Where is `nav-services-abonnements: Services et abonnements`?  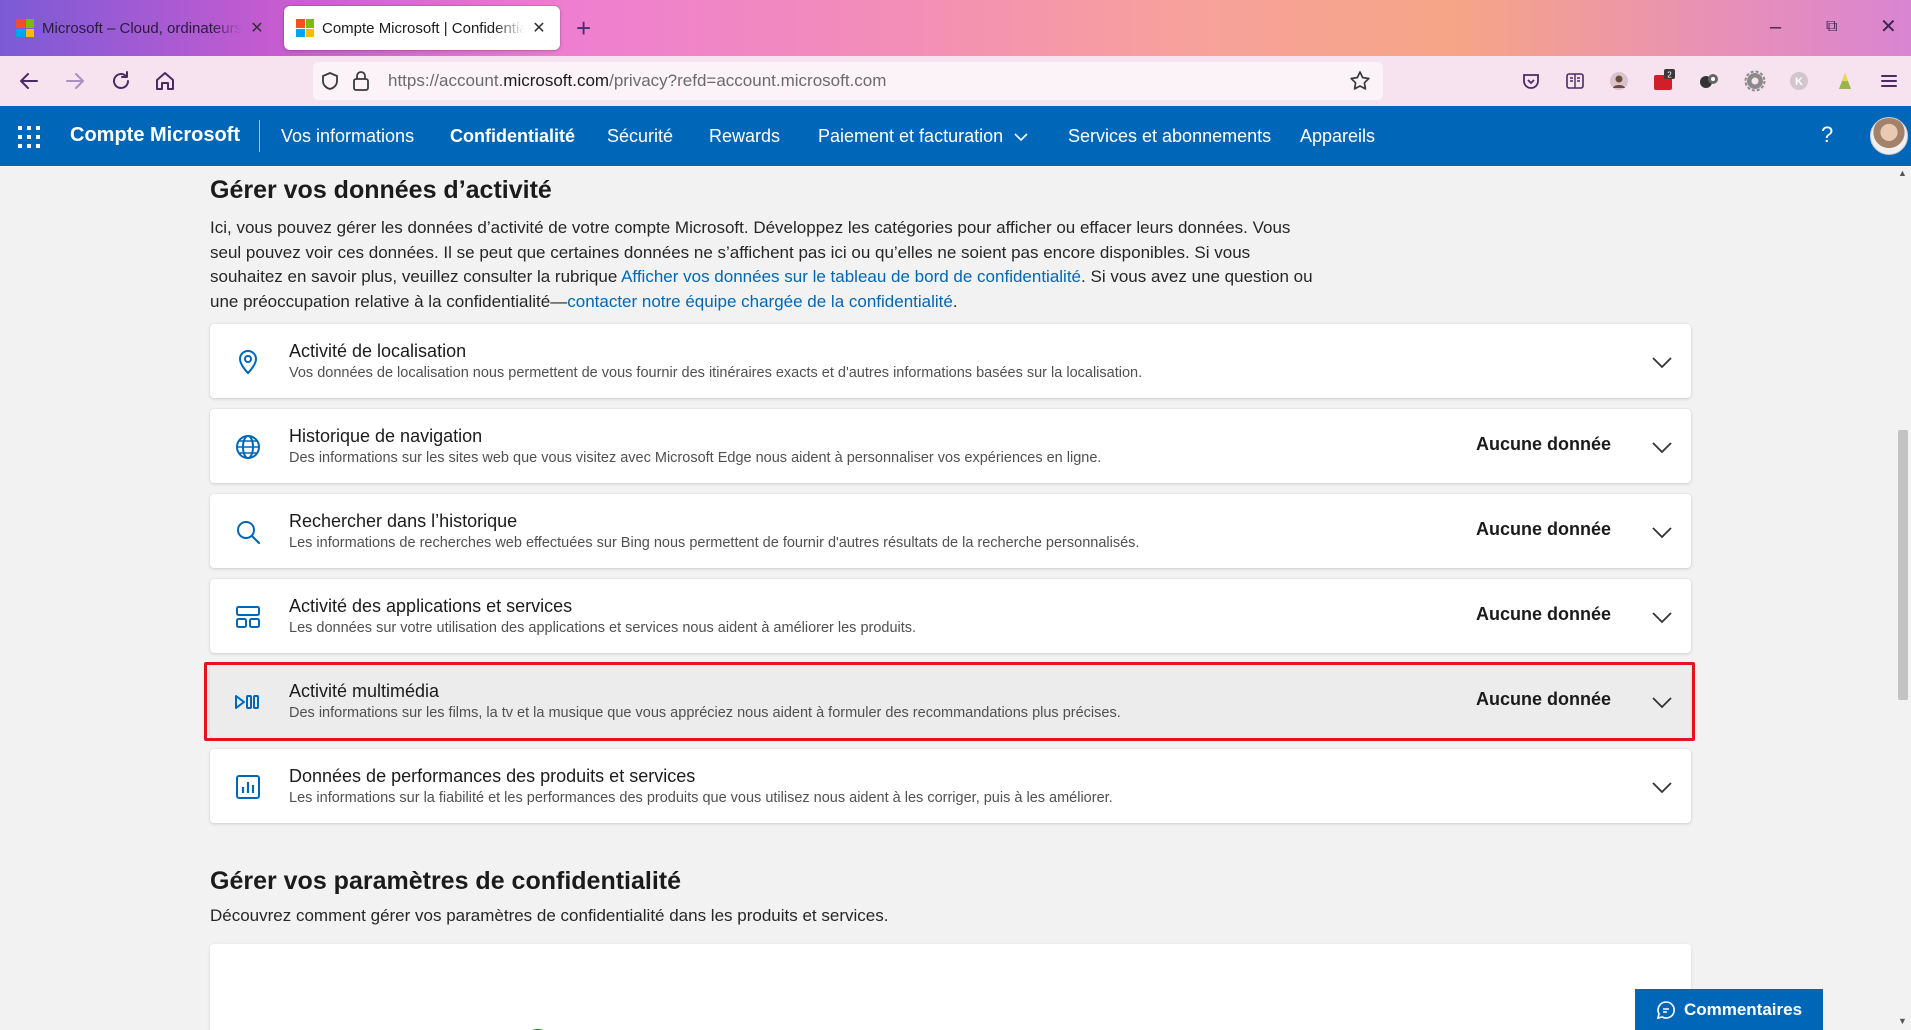
nav-services-abonnements: Services et abonnements is located at coordinates (1169, 136).